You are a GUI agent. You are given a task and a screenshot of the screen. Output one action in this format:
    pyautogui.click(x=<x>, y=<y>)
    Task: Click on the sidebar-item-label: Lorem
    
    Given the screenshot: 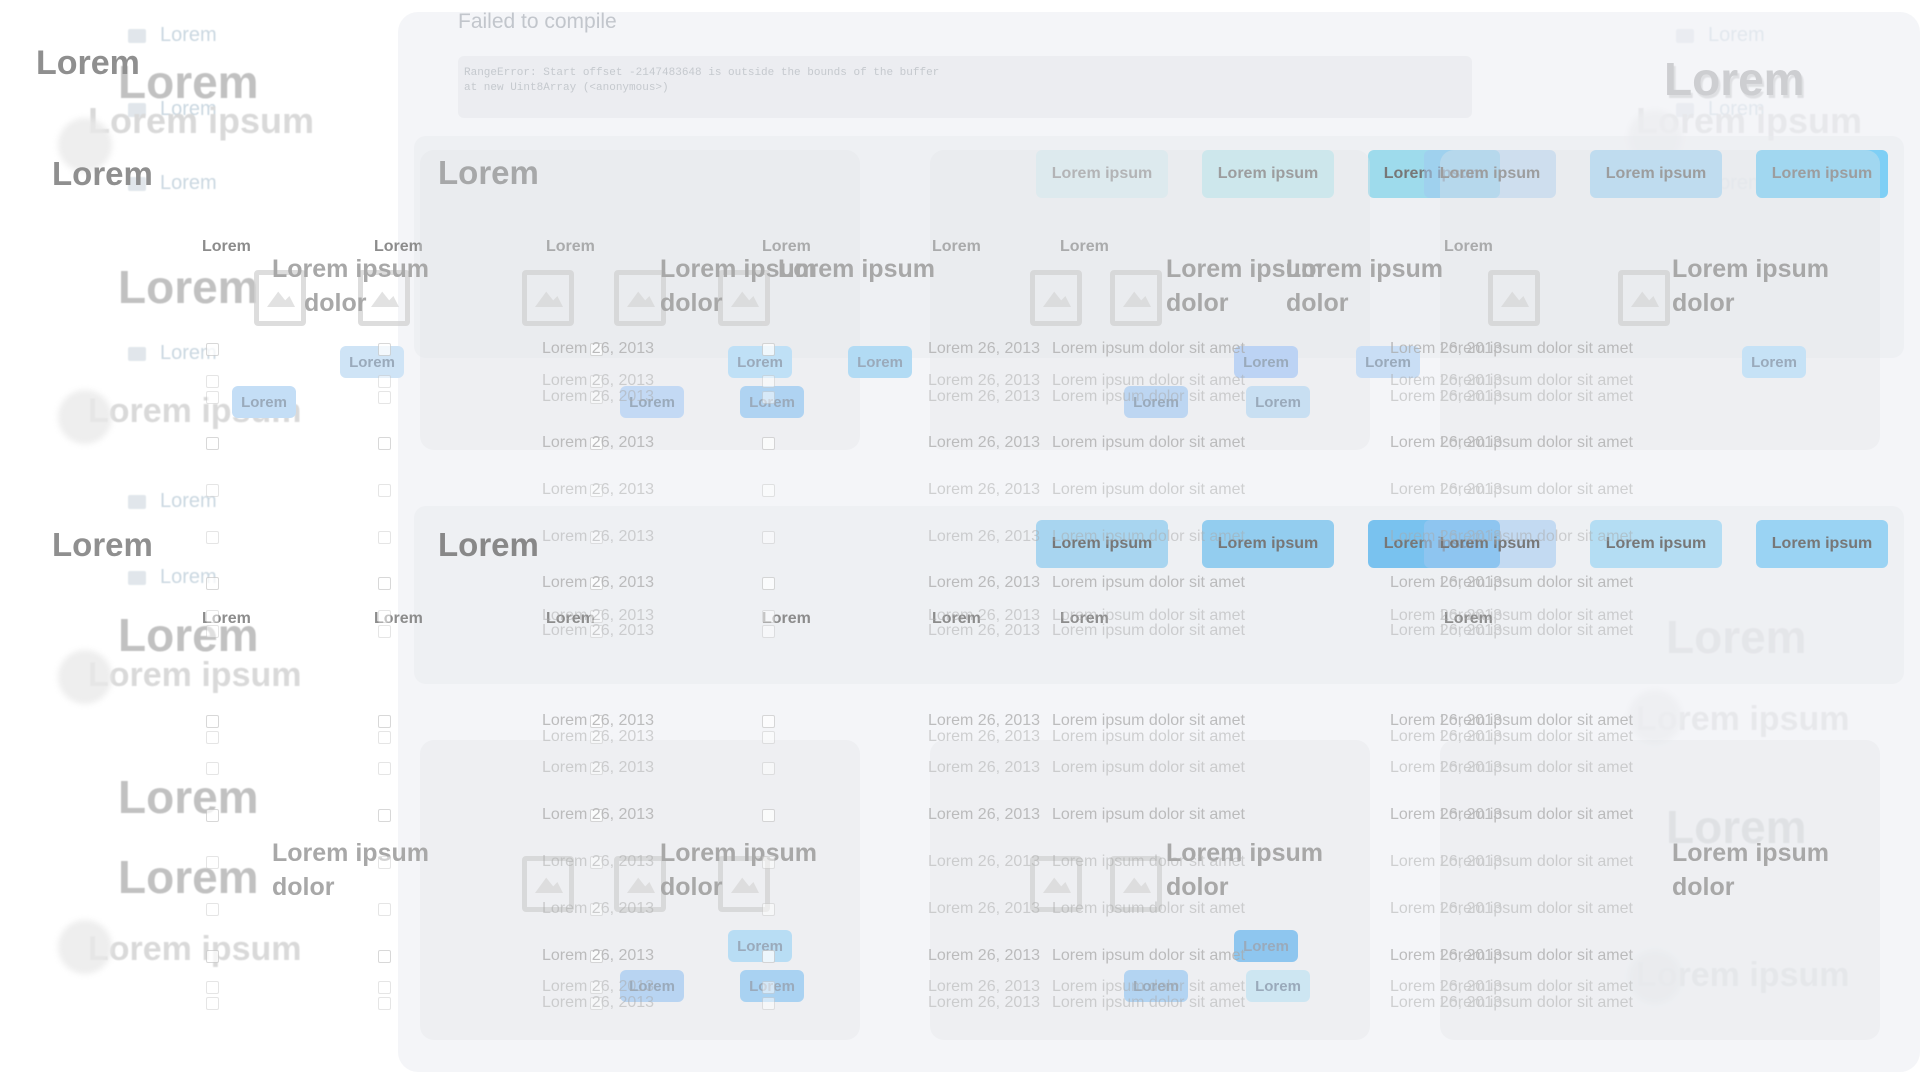 What is the action you would take?
    pyautogui.click(x=188, y=35)
    